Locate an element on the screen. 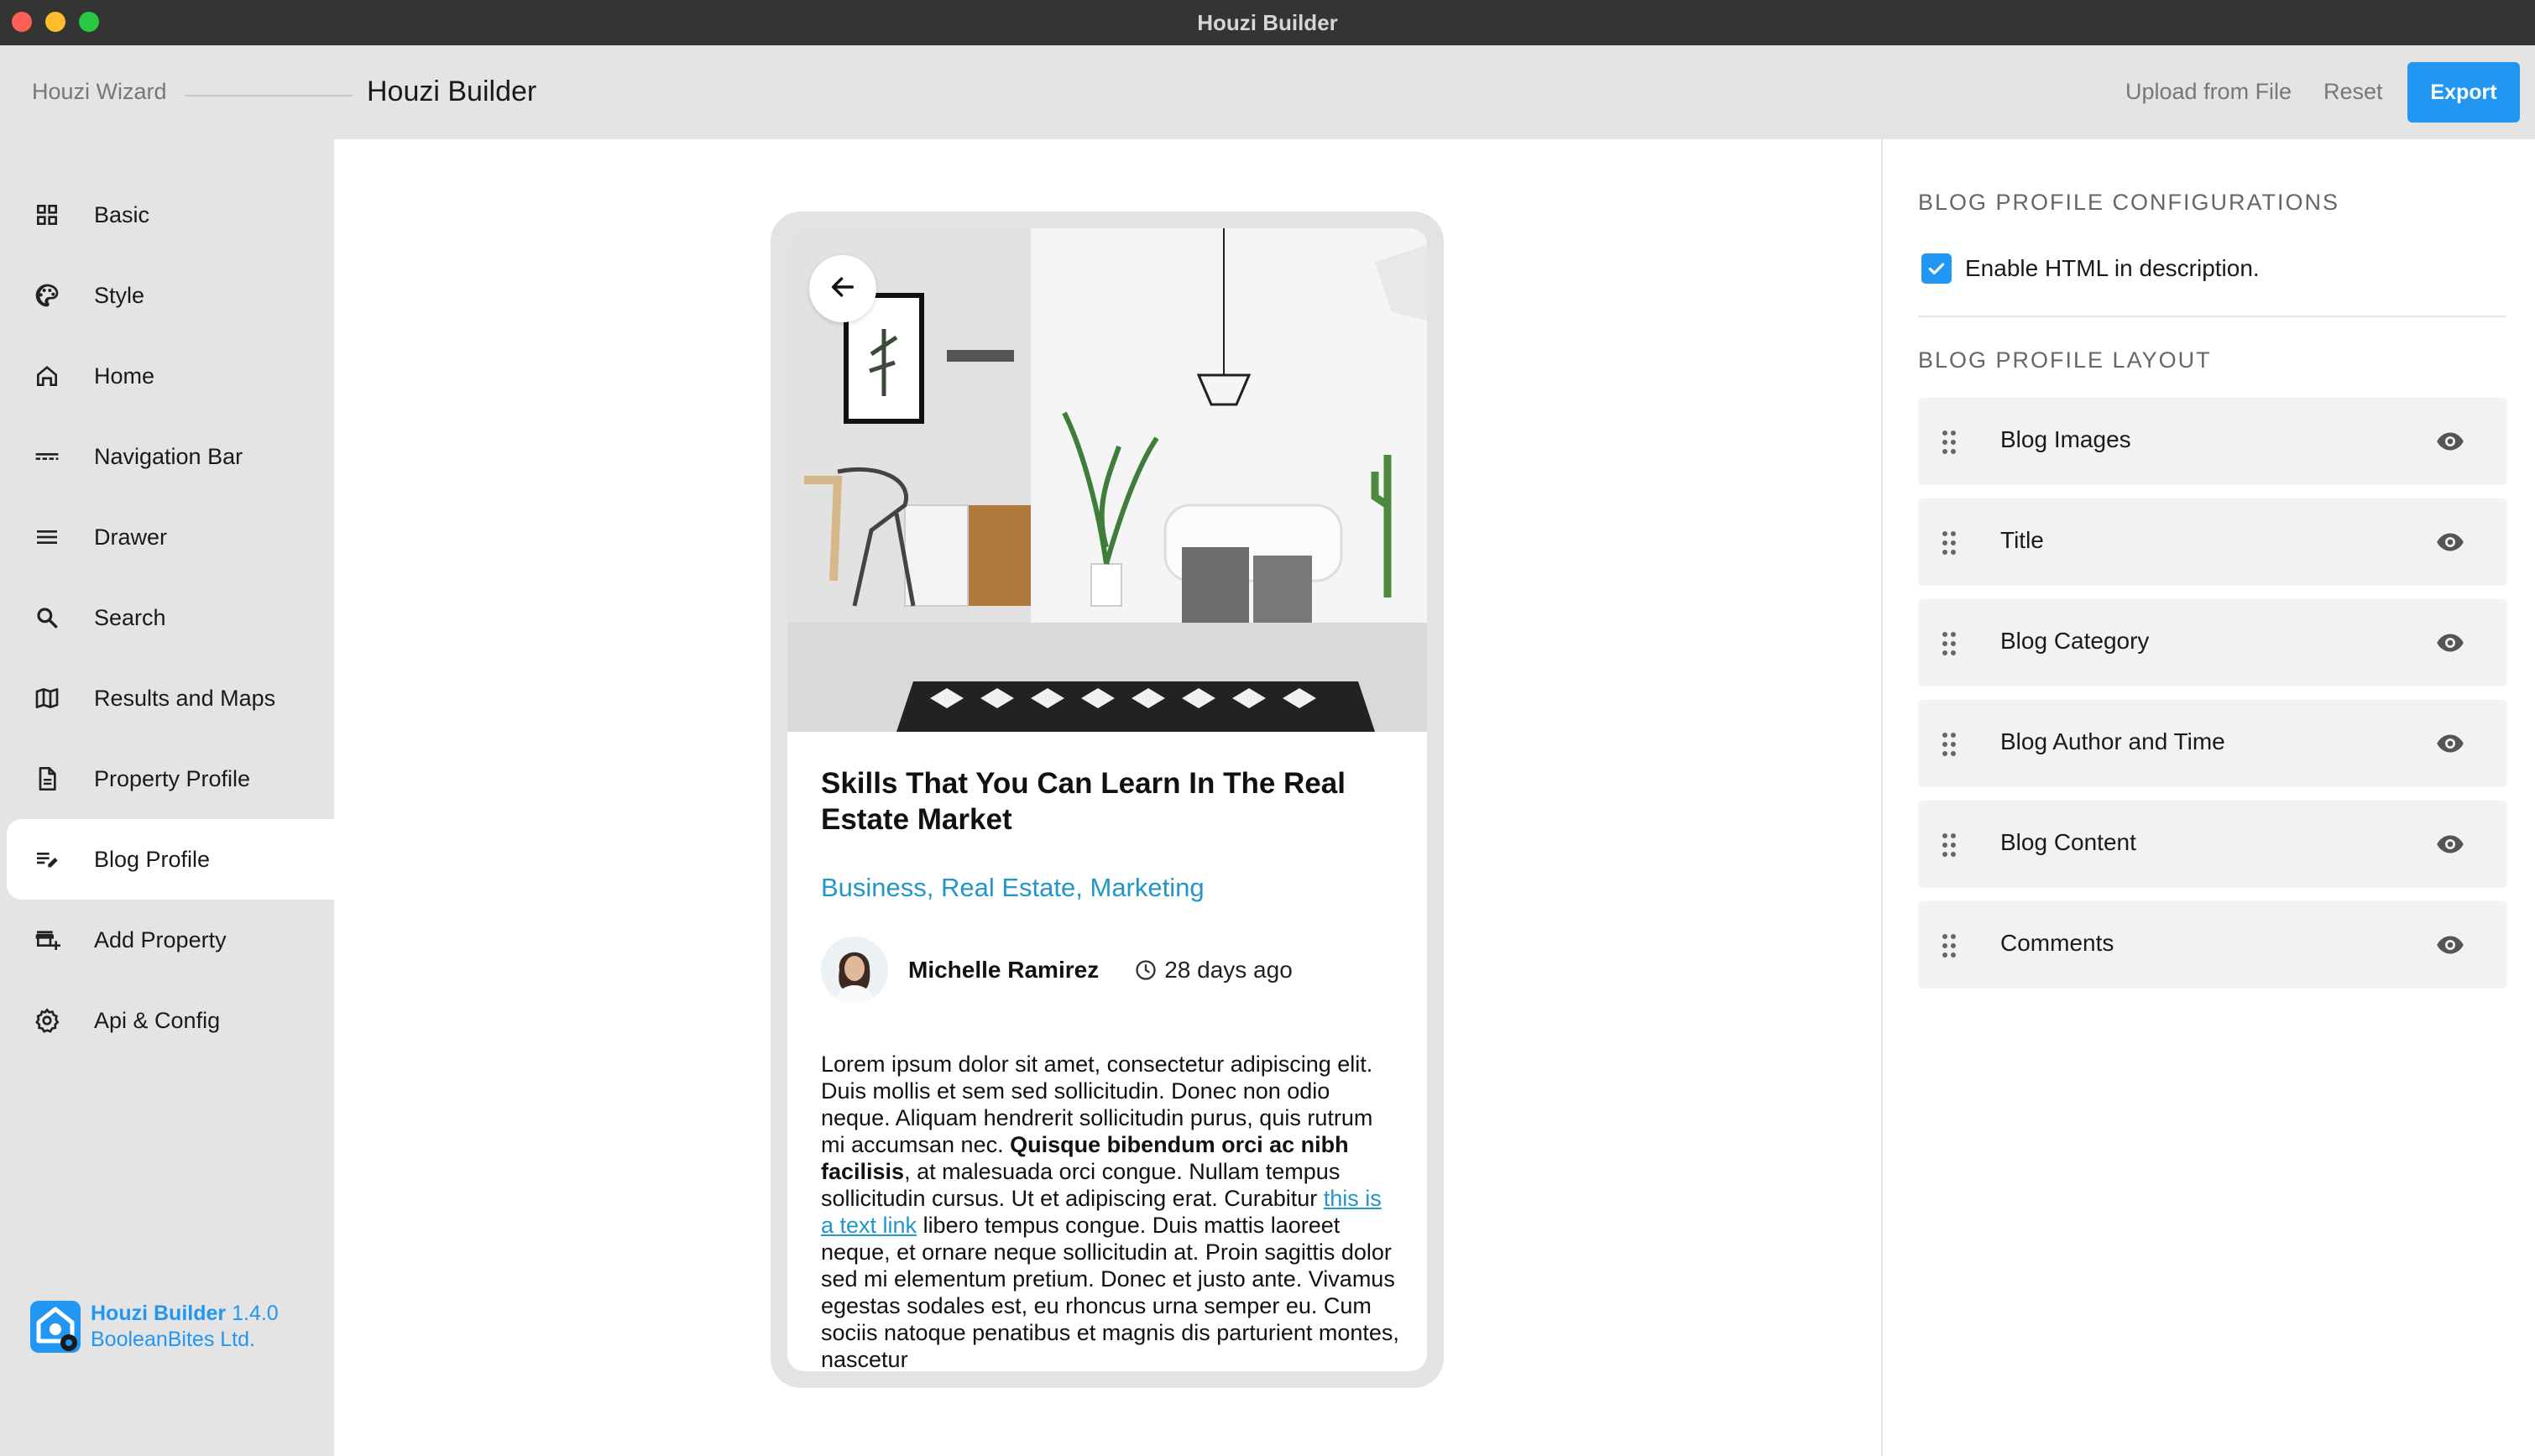 Image resolution: width=2535 pixels, height=1456 pixels. author-name: Michelle Ramirez is located at coordinates (1004, 970).